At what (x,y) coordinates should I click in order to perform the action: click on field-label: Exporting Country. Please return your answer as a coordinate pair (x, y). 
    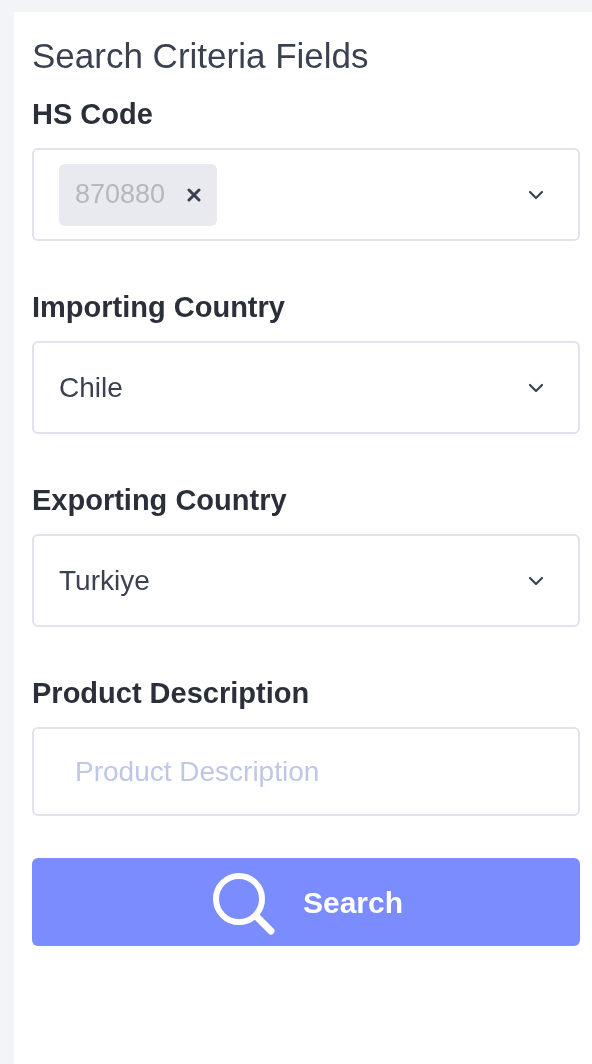
    Looking at the image, I should click on (159, 500).